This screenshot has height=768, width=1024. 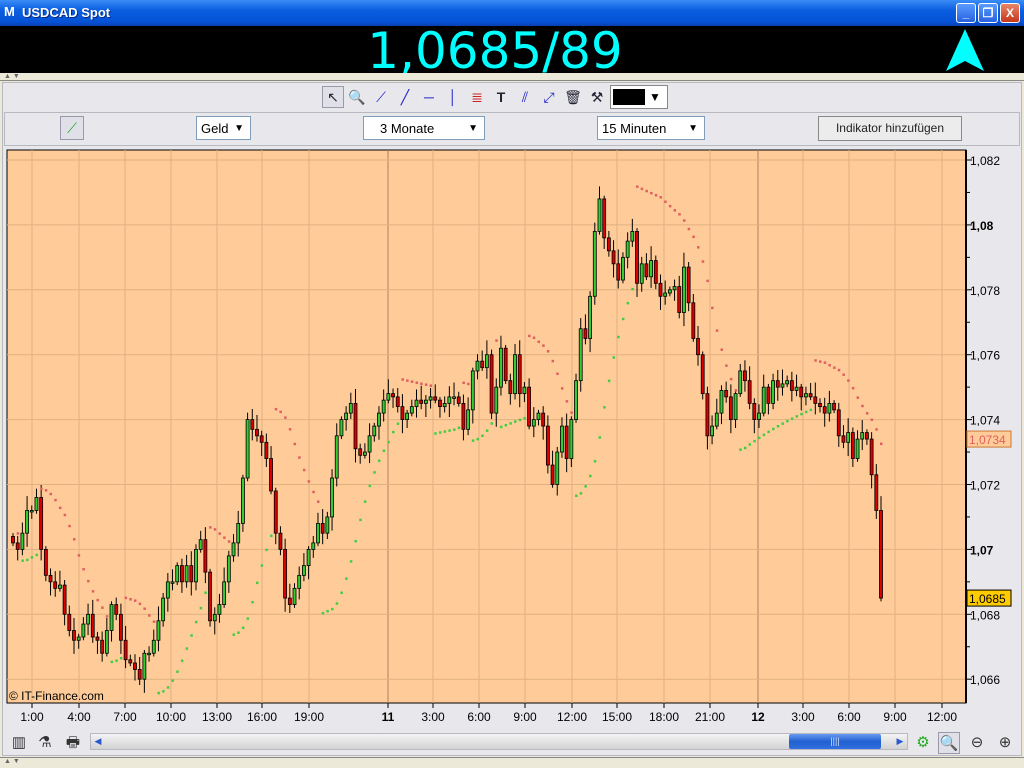 What do you see at coordinates (835, 741) in the screenshot?
I see `scroll-thumb: ||||` at bounding box center [835, 741].